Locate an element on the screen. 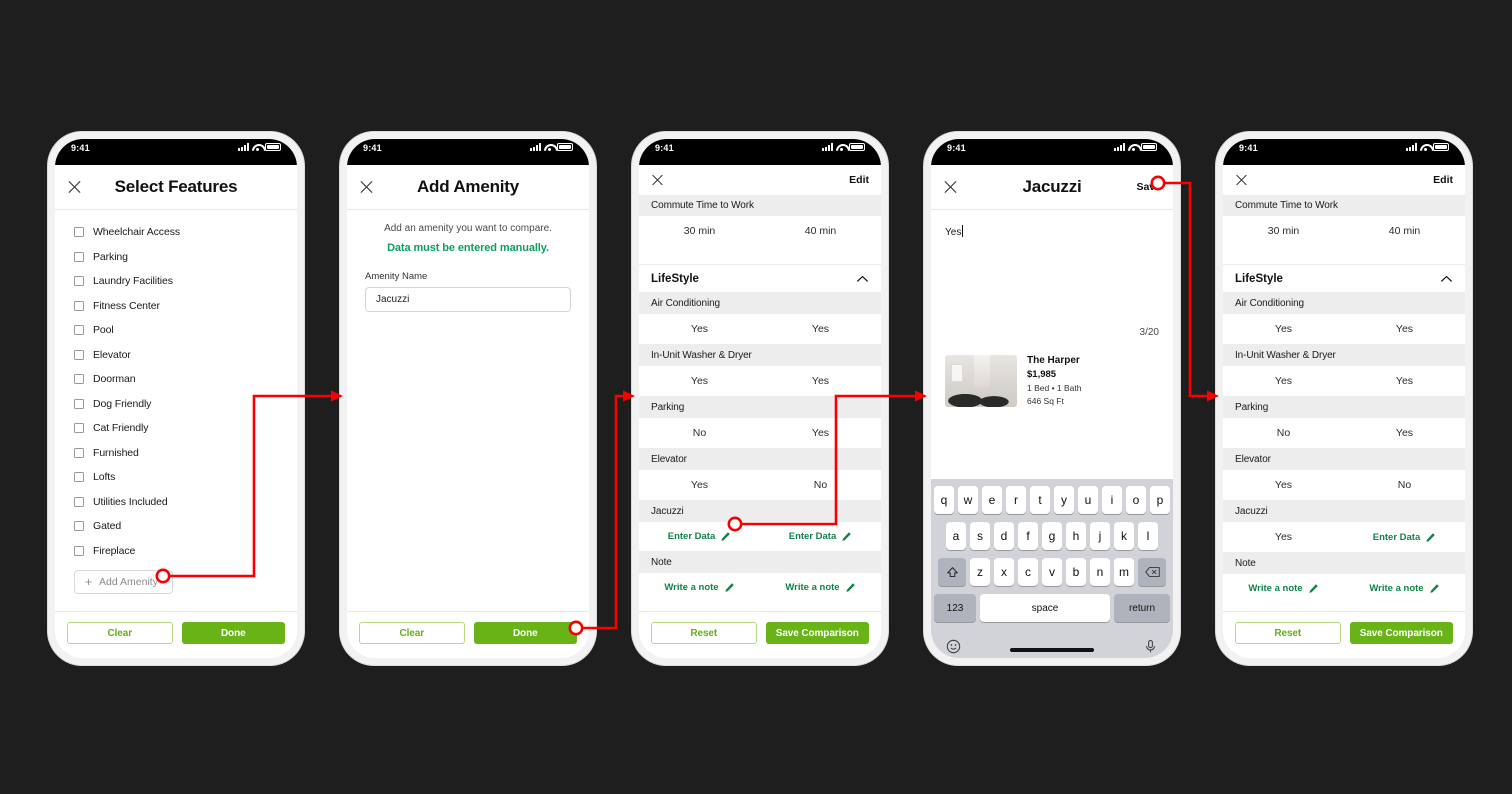  key-l: l is located at coordinates (1148, 536).